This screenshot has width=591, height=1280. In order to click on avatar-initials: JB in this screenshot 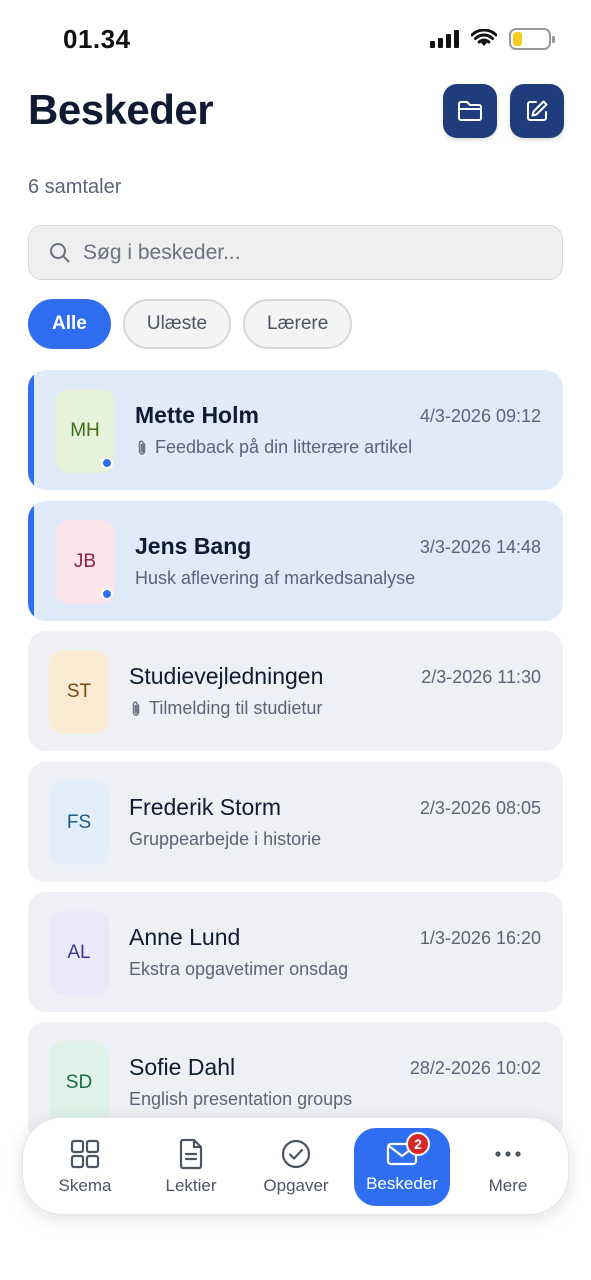, I will do `click(85, 561)`.